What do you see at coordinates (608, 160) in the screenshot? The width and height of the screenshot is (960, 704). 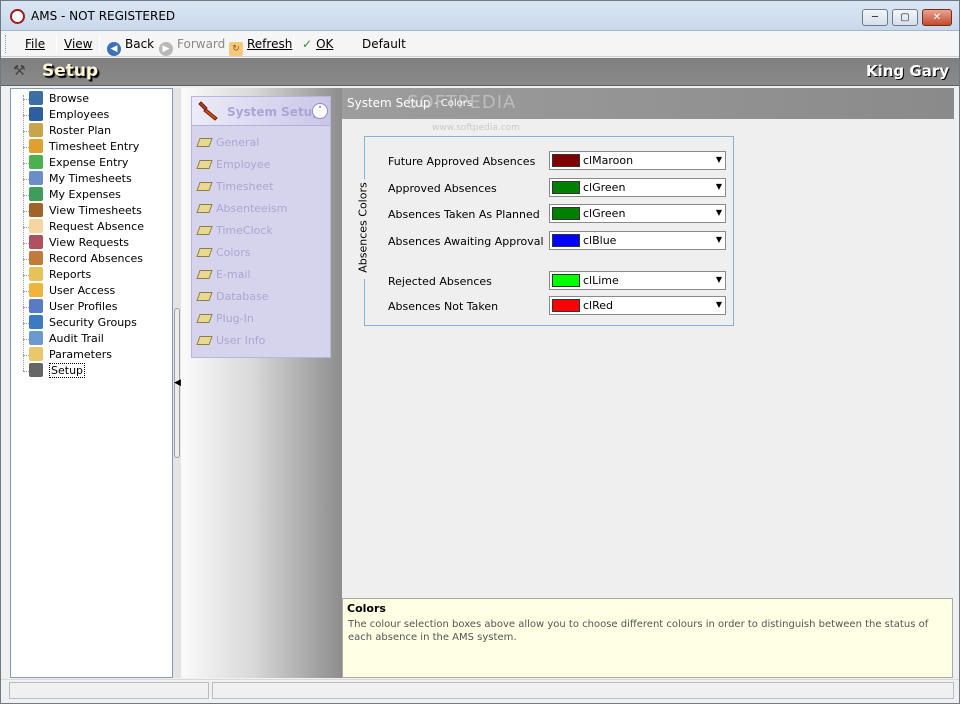 I see `color-value: clMaroon` at bounding box center [608, 160].